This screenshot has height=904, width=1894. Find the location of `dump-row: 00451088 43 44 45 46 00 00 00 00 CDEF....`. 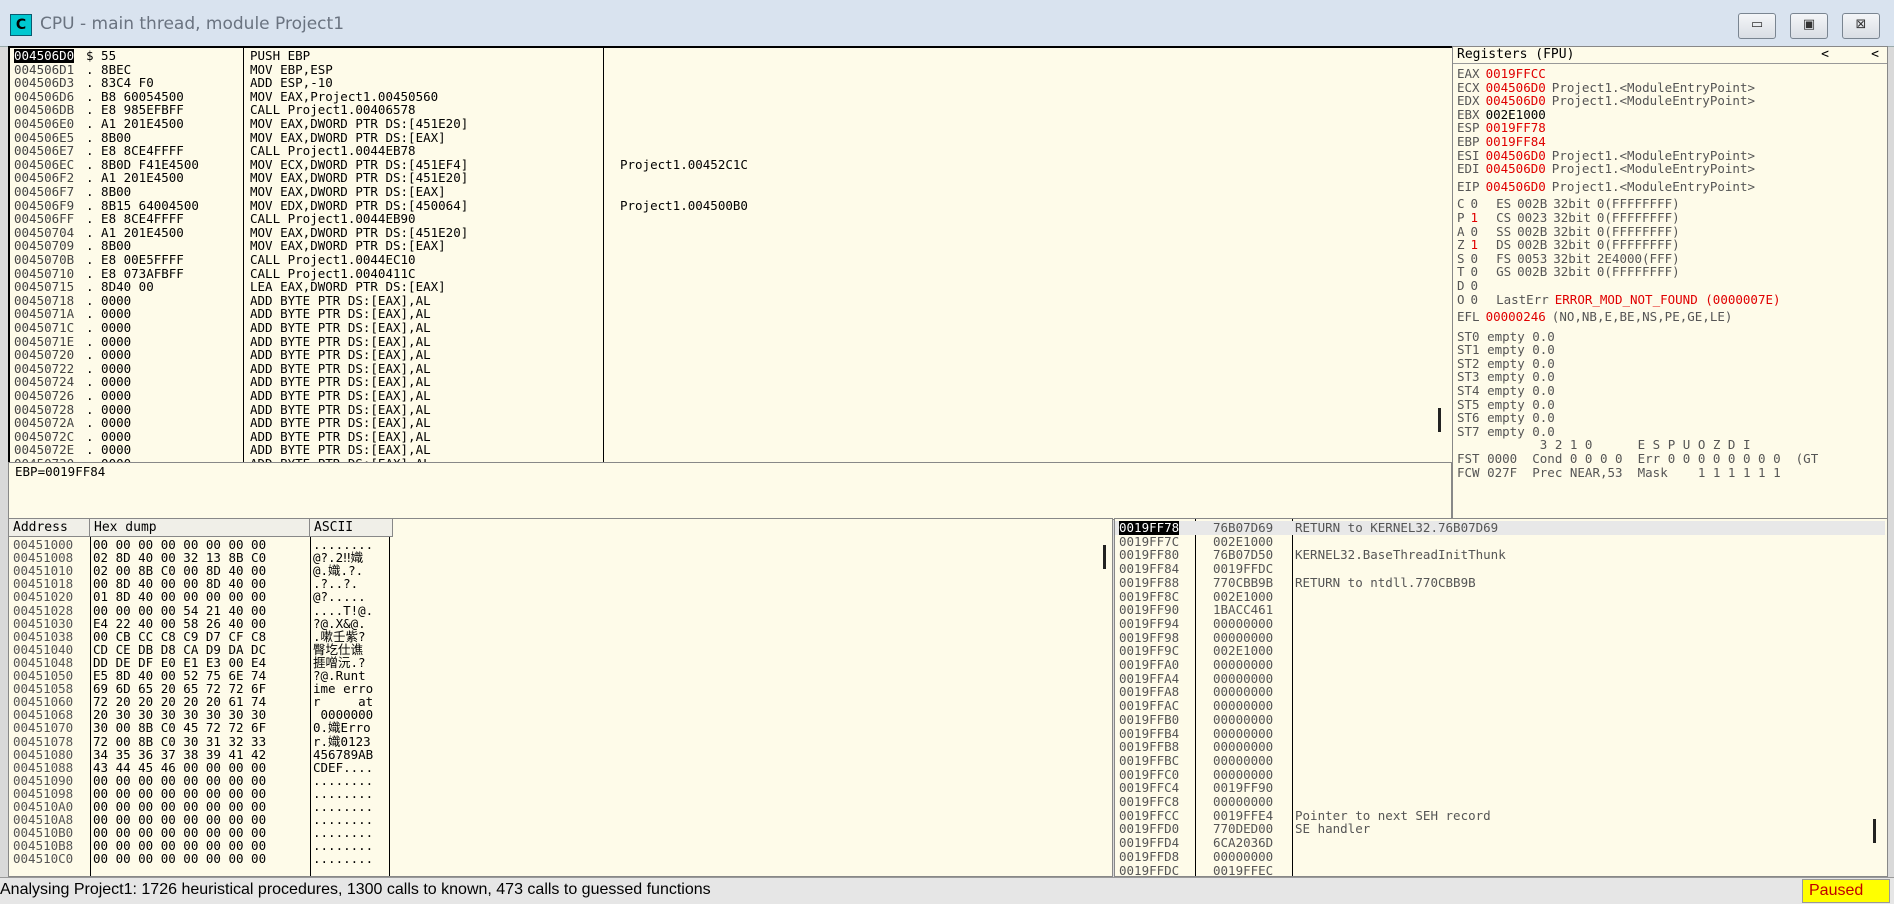

dump-row: 00451088 43 44 45 46 00 00 00 00 CDEF.... is located at coordinates (559, 767).